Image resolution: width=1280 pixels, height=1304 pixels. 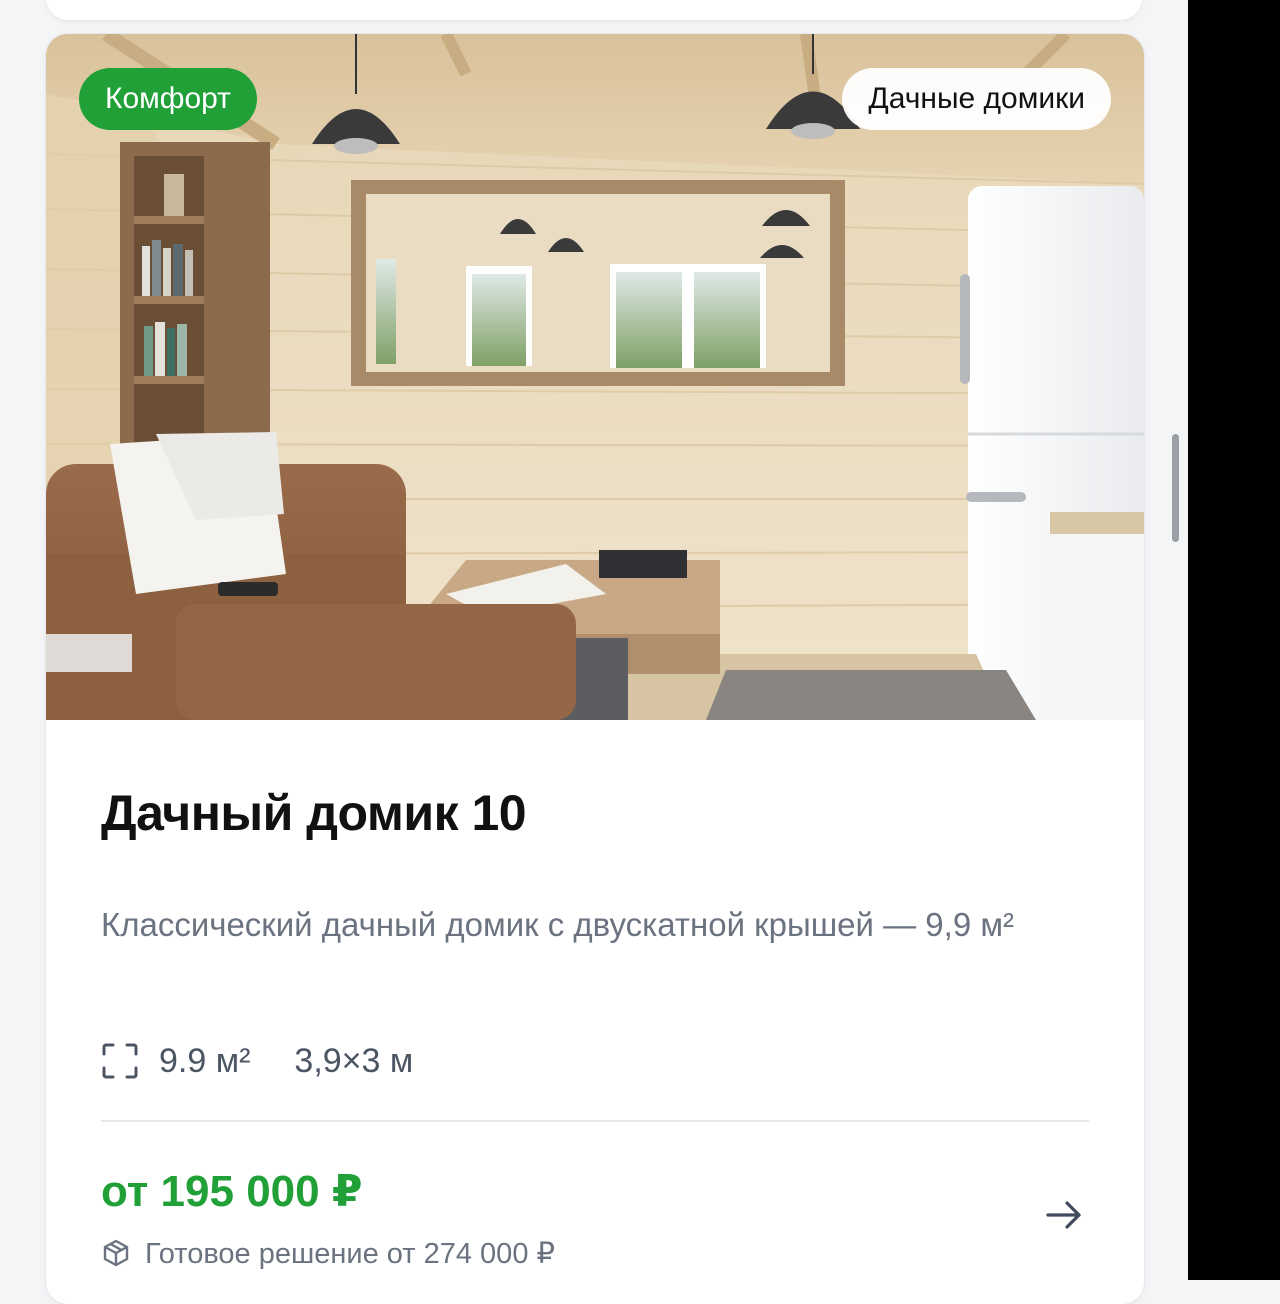 I want to click on ready-solution-label: Готовое решение от 274 000 ₽, so click(x=350, y=1253).